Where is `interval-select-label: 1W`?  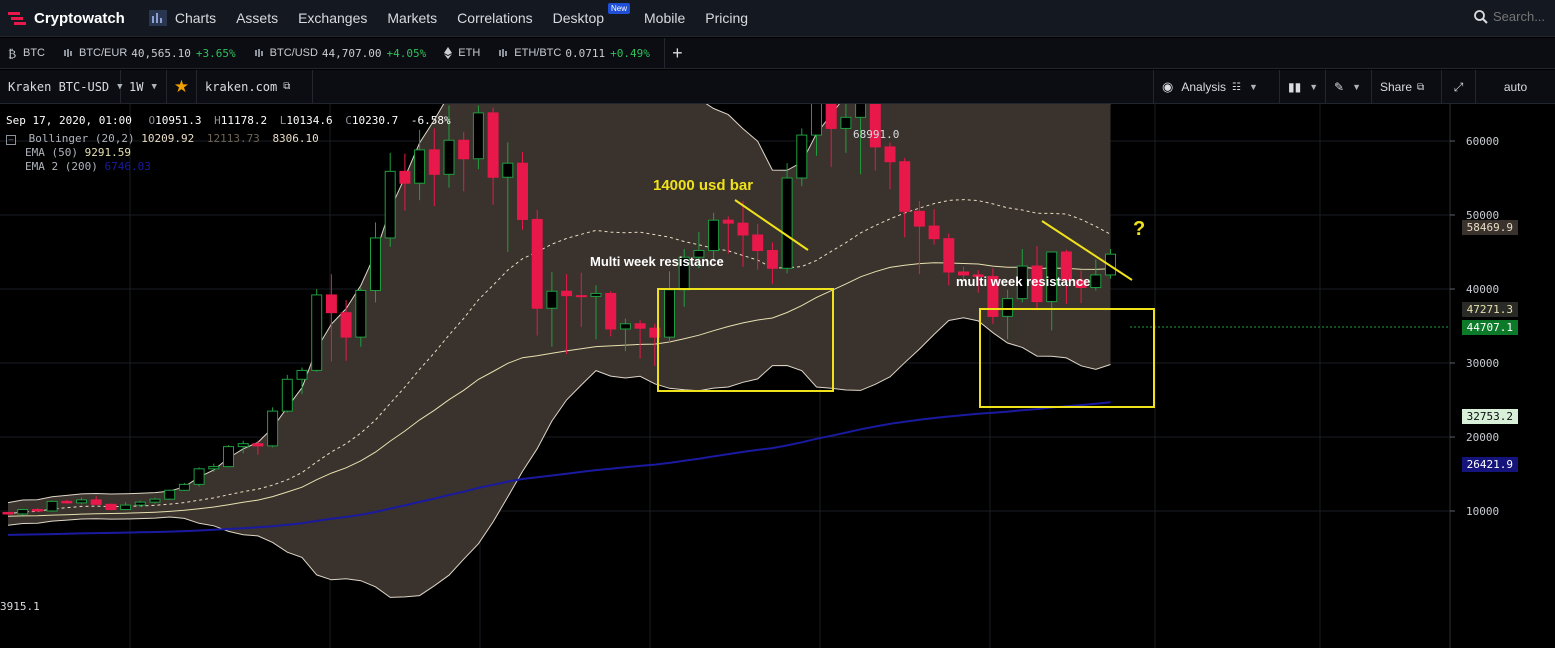
interval-select-label: 1W is located at coordinates (136, 86).